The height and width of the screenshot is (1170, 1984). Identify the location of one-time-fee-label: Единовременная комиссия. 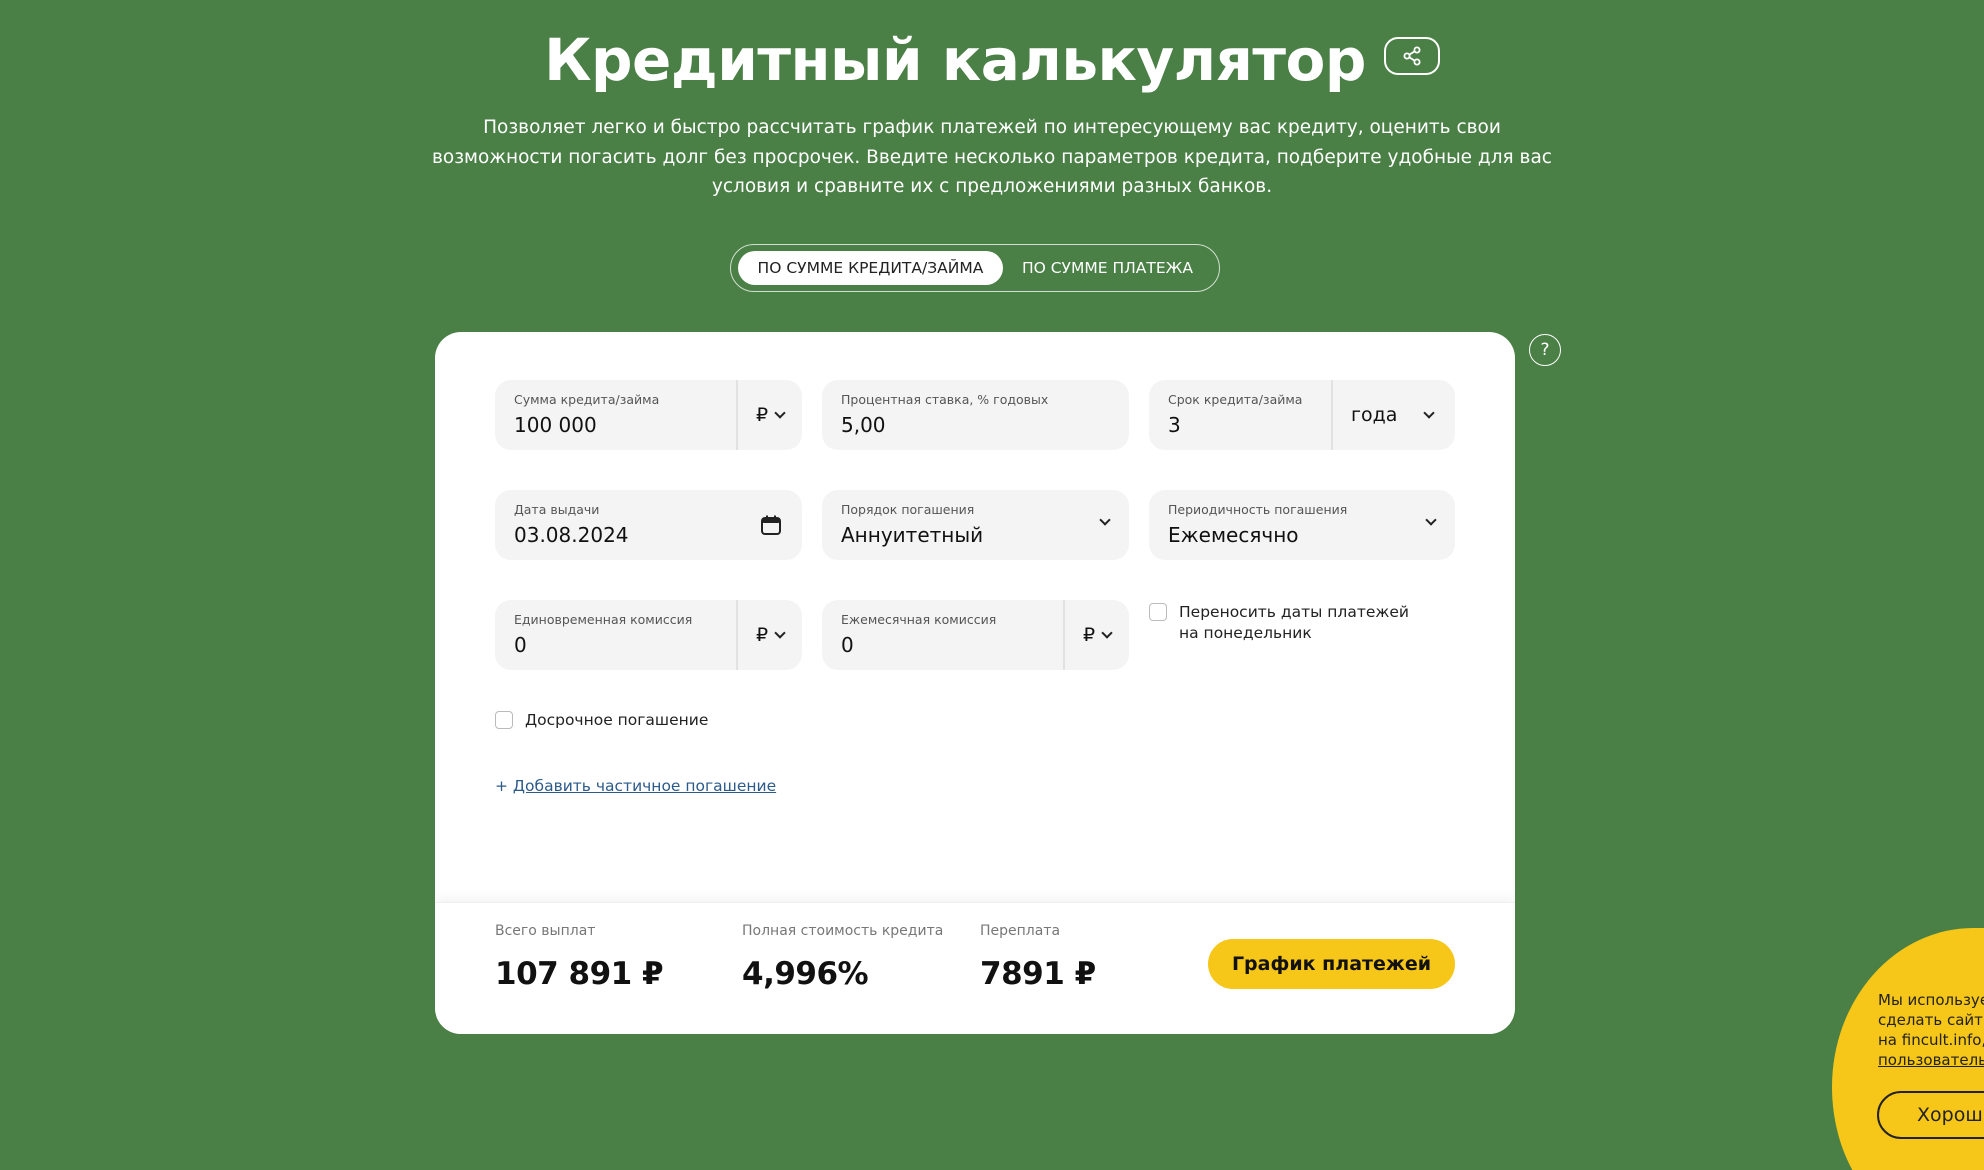
(603, 619).